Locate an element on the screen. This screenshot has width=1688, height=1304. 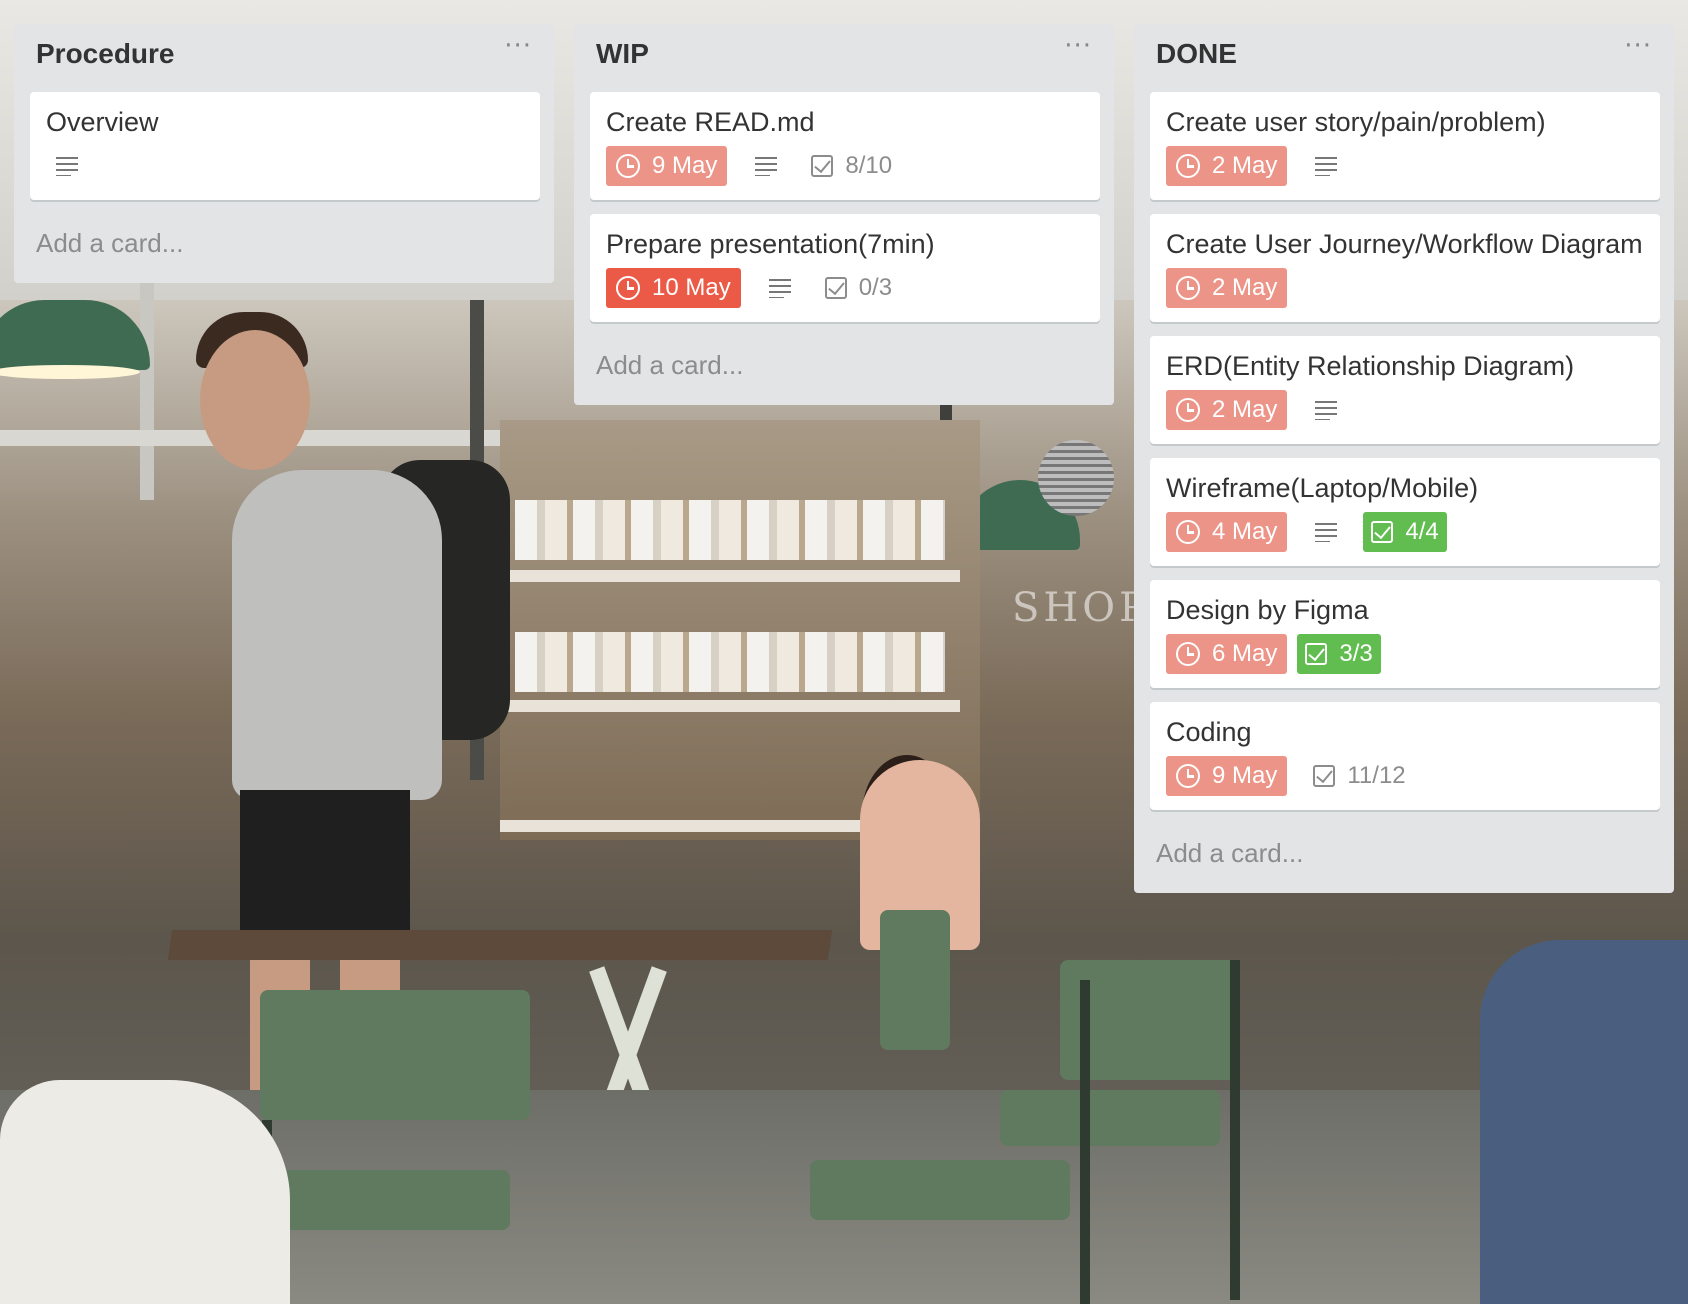
card-coding: Coding 9 May 11/12 is located at coordinates (1405, 756).